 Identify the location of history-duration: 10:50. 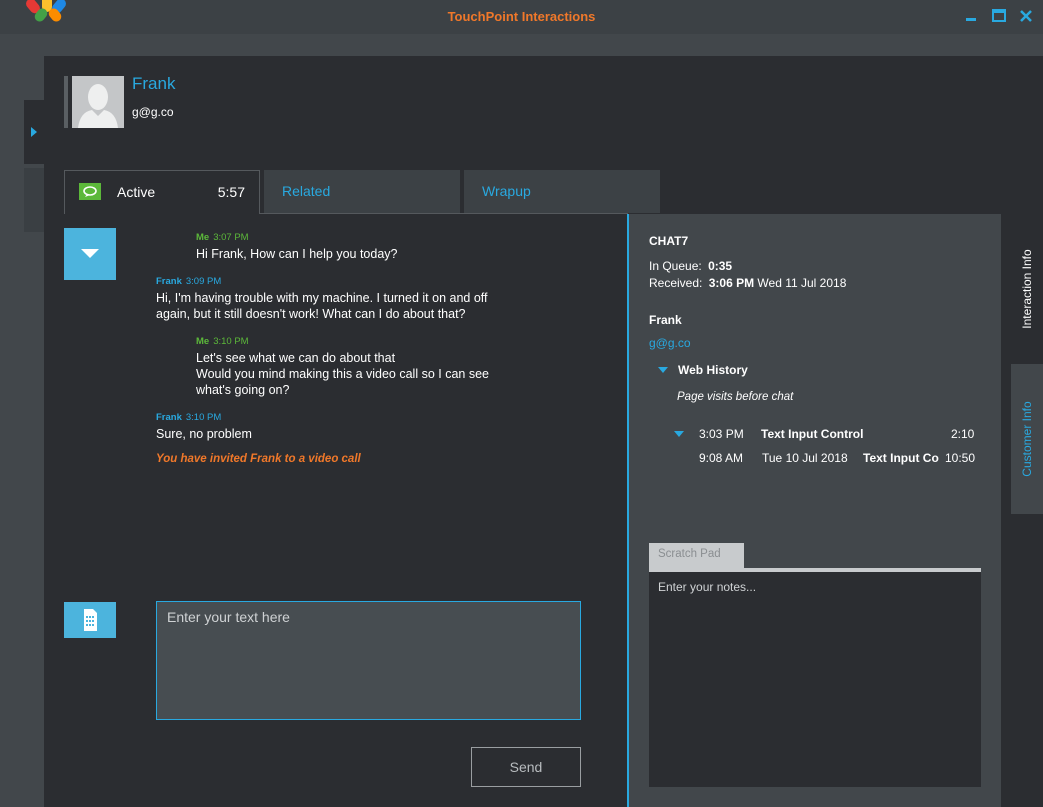
(960, 458).